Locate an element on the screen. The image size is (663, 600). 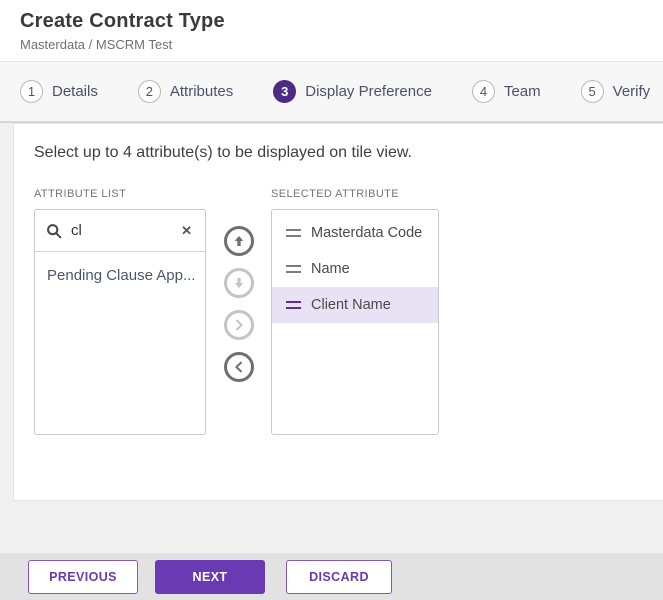
selected-attribute-panel: Masterdata Code Name Client Name is located at coordinates (355, 322).